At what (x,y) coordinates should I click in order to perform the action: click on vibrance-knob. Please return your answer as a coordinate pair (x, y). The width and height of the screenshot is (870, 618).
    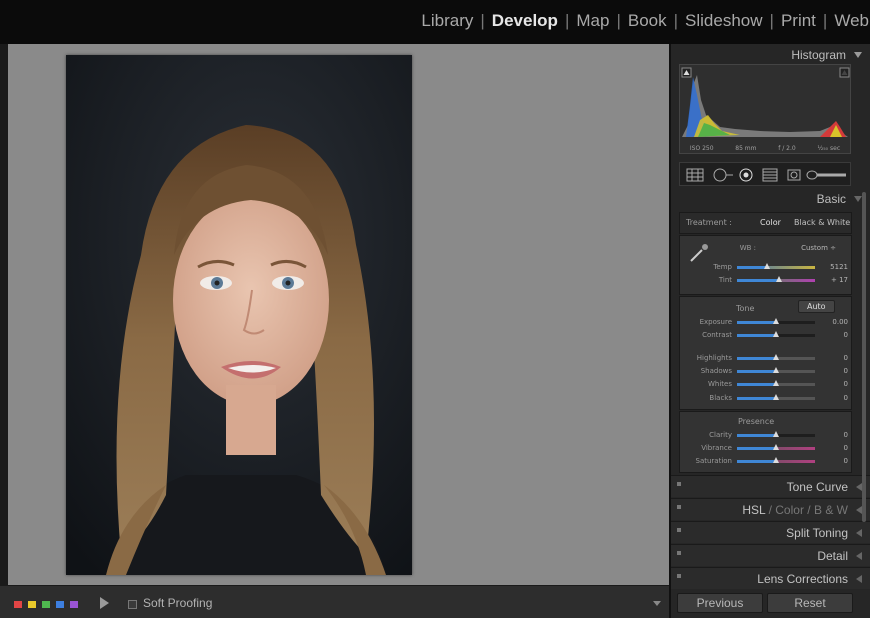
    Looking at the image, I should click on (776, 447).